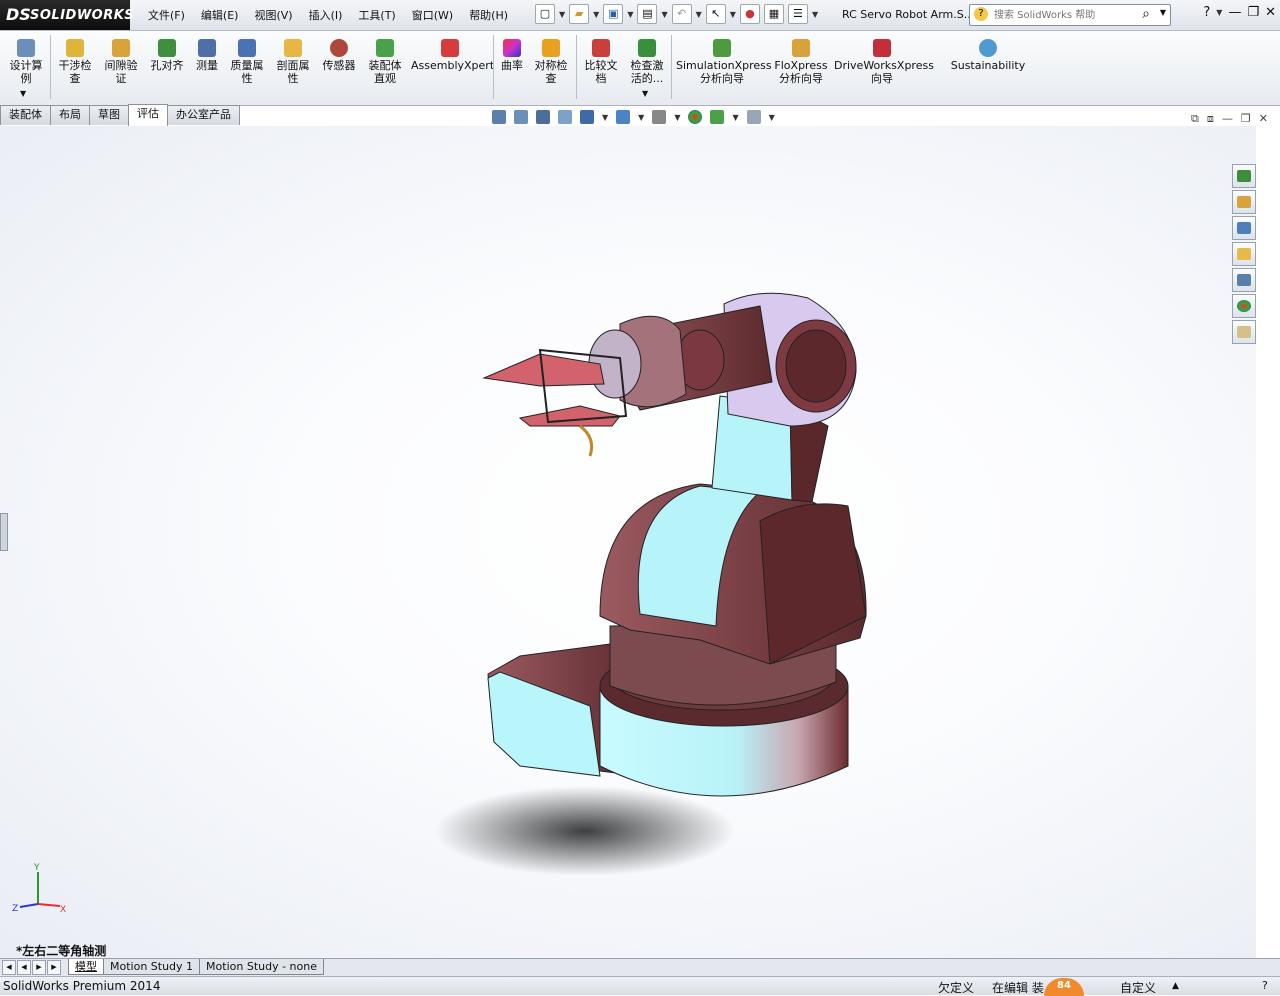 This screenshot has height=996, width=1280. Describe the element at coordinates (659, 117) in the screenshot. I see `hide-show-items-icon` at that location.